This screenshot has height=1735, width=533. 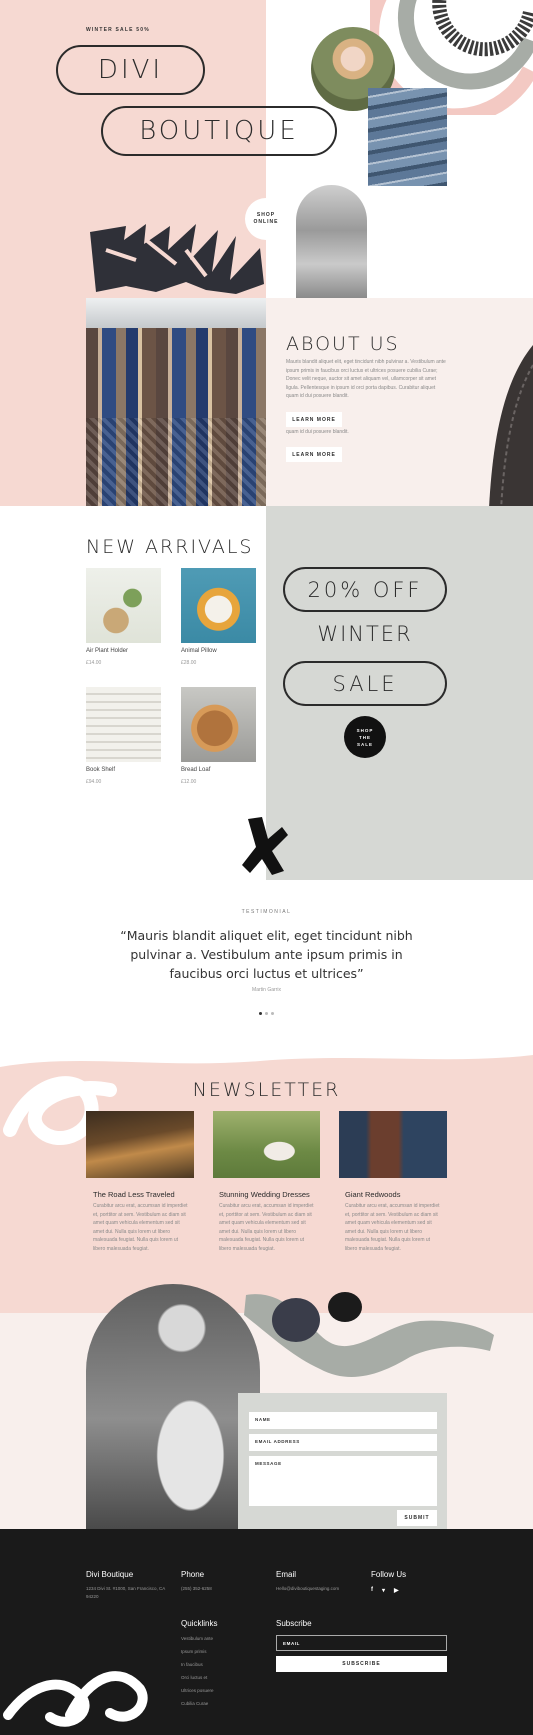 I want to click on newsletter-heading: NEWSLETTER, so click(x=266, y=1090).